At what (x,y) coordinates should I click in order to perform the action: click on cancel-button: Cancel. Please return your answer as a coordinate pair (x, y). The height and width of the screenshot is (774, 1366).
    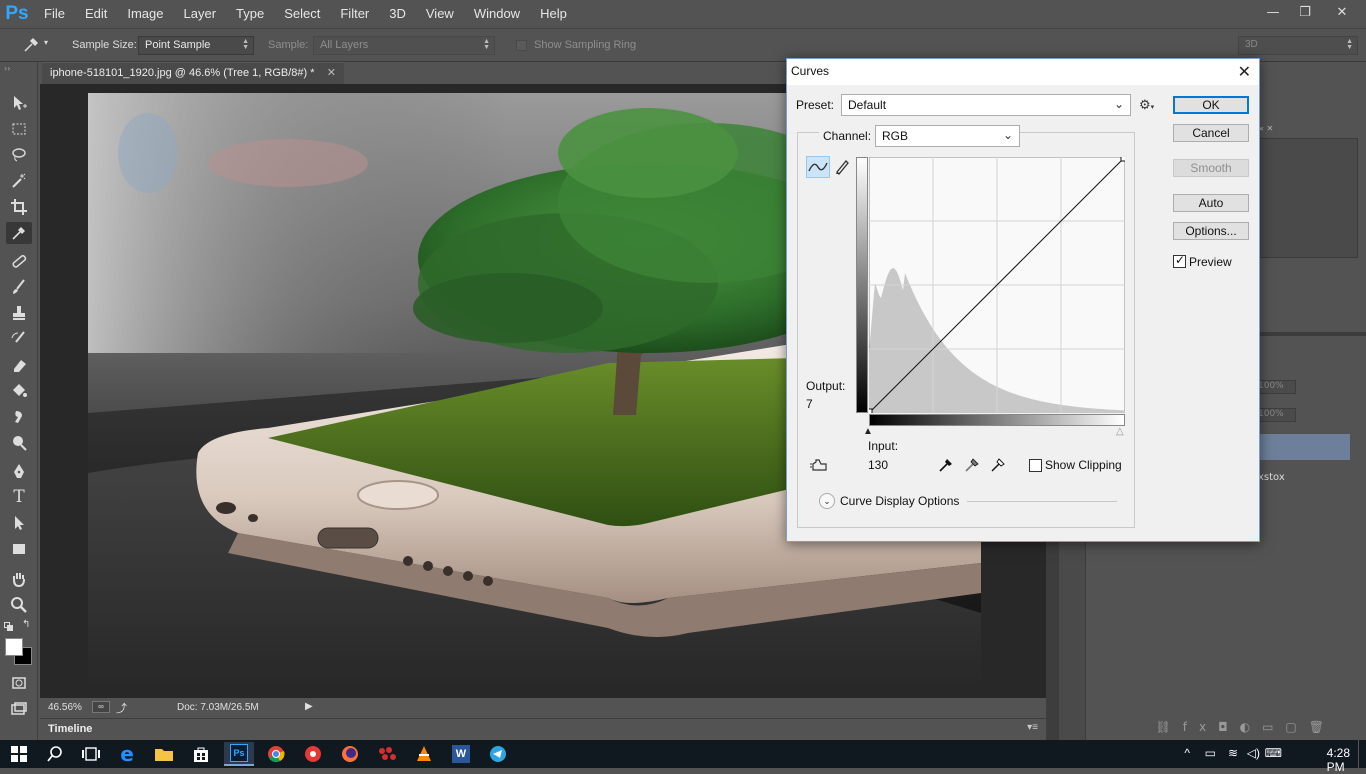
    Looking at the image, I should click on (1211, 133).